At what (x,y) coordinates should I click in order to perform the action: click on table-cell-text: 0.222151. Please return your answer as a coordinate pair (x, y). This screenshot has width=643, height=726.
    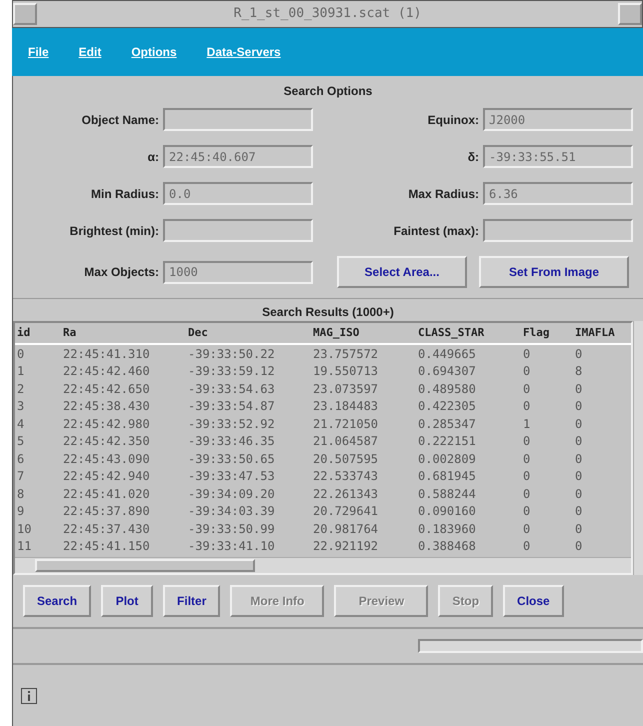
    Looking at the image, I should click on (447, 441).